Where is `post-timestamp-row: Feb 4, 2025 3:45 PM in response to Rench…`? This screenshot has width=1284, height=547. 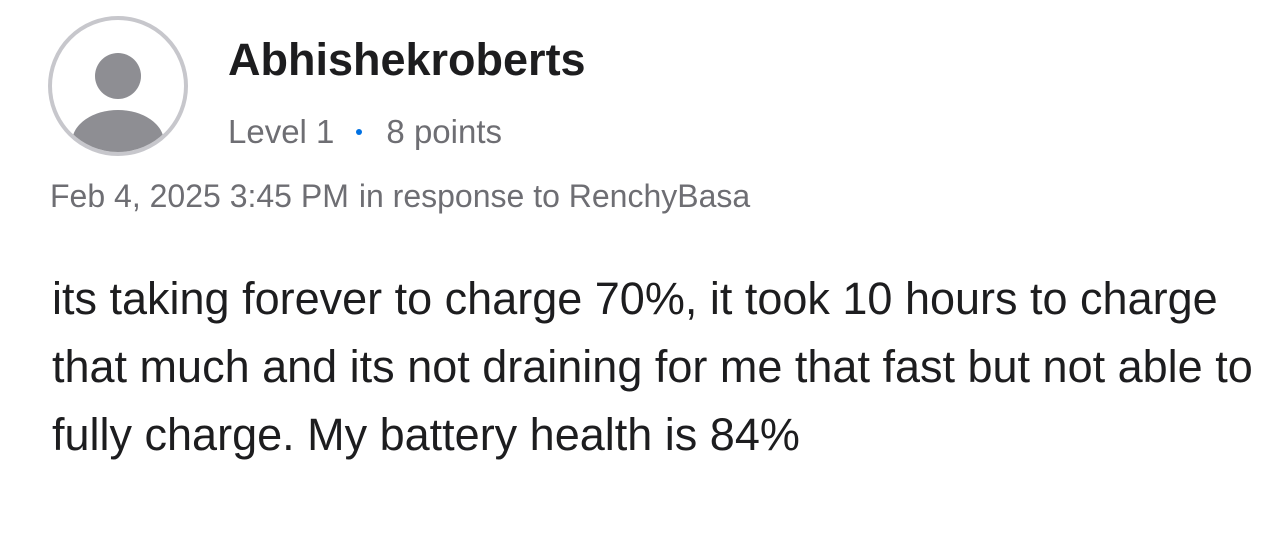
post-timestamp-row: Feb 4, 2025 3:45 PM in response to Rench… is located at coordinates (400, 196).